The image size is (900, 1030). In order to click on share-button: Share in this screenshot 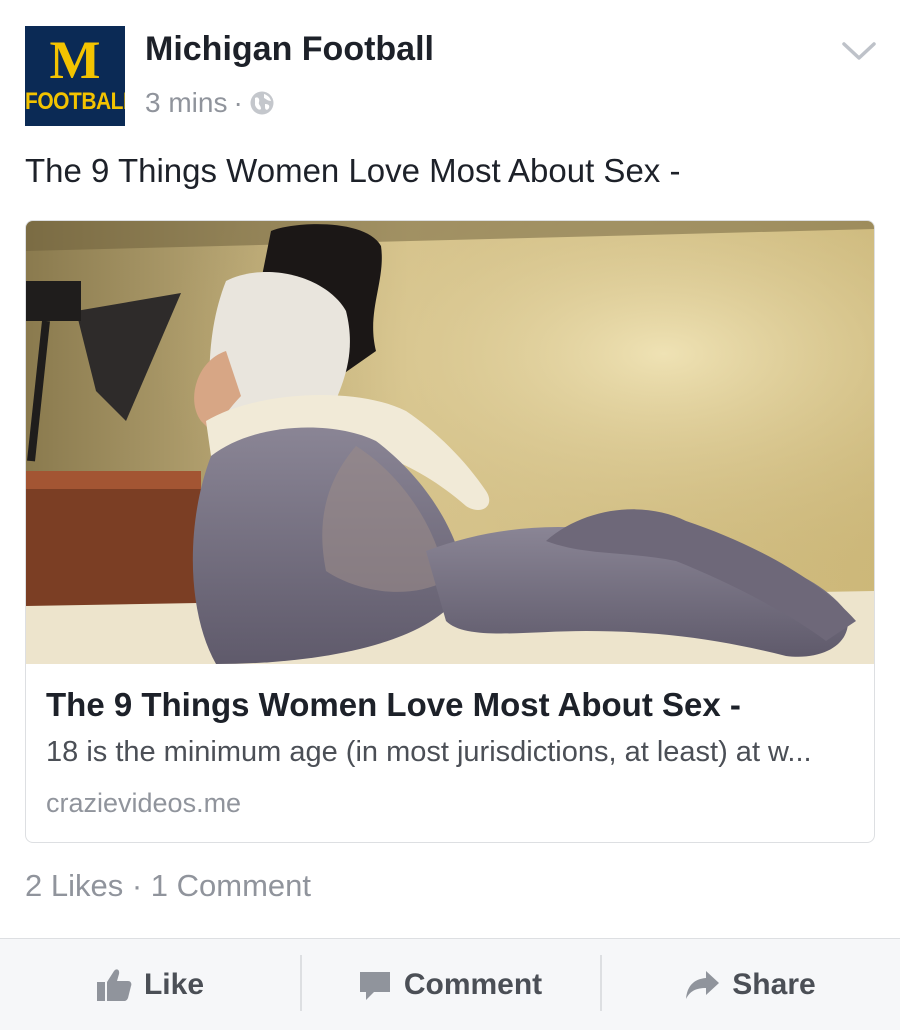, I will do `click(750, 984)`.